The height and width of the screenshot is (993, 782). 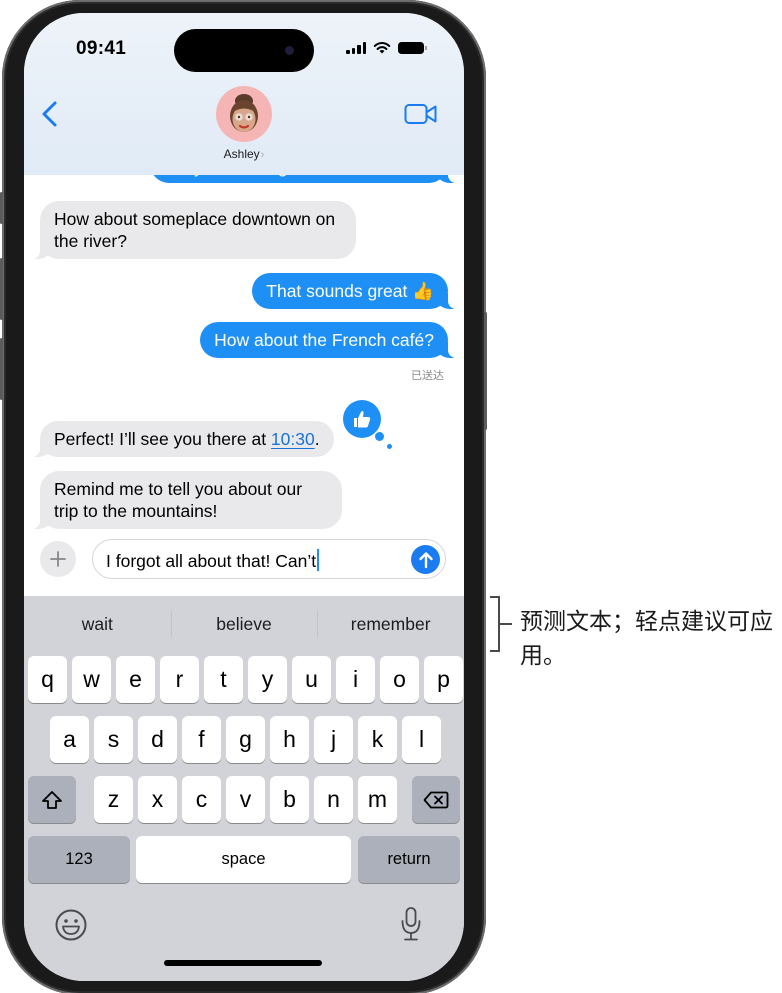 I want to click on shift-key, so click(x=52, y=799).